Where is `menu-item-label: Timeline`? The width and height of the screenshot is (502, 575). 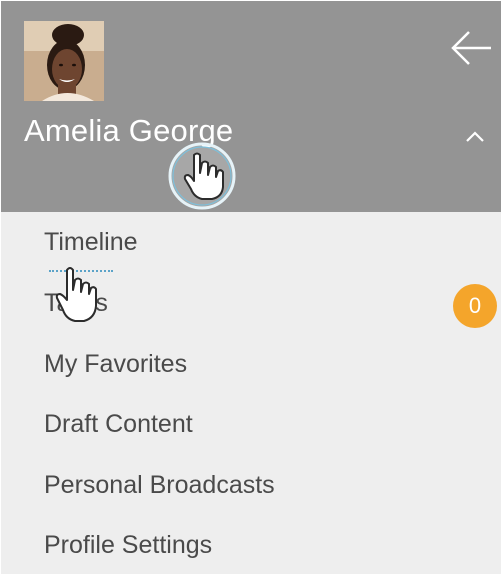
menu-item-label: Timeline is located at coordinates (91, 242).